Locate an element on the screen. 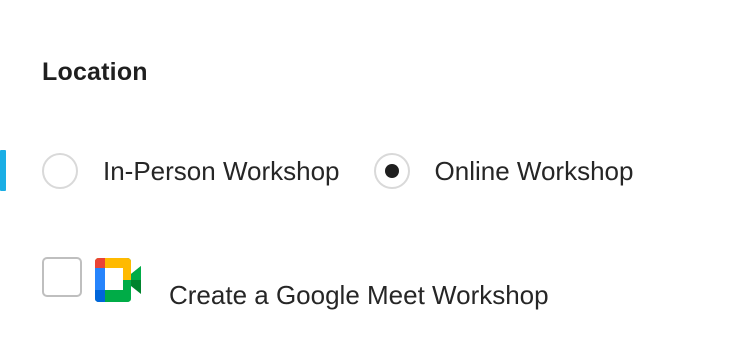  radio-selected-dot is located at coordinates (391, 171).